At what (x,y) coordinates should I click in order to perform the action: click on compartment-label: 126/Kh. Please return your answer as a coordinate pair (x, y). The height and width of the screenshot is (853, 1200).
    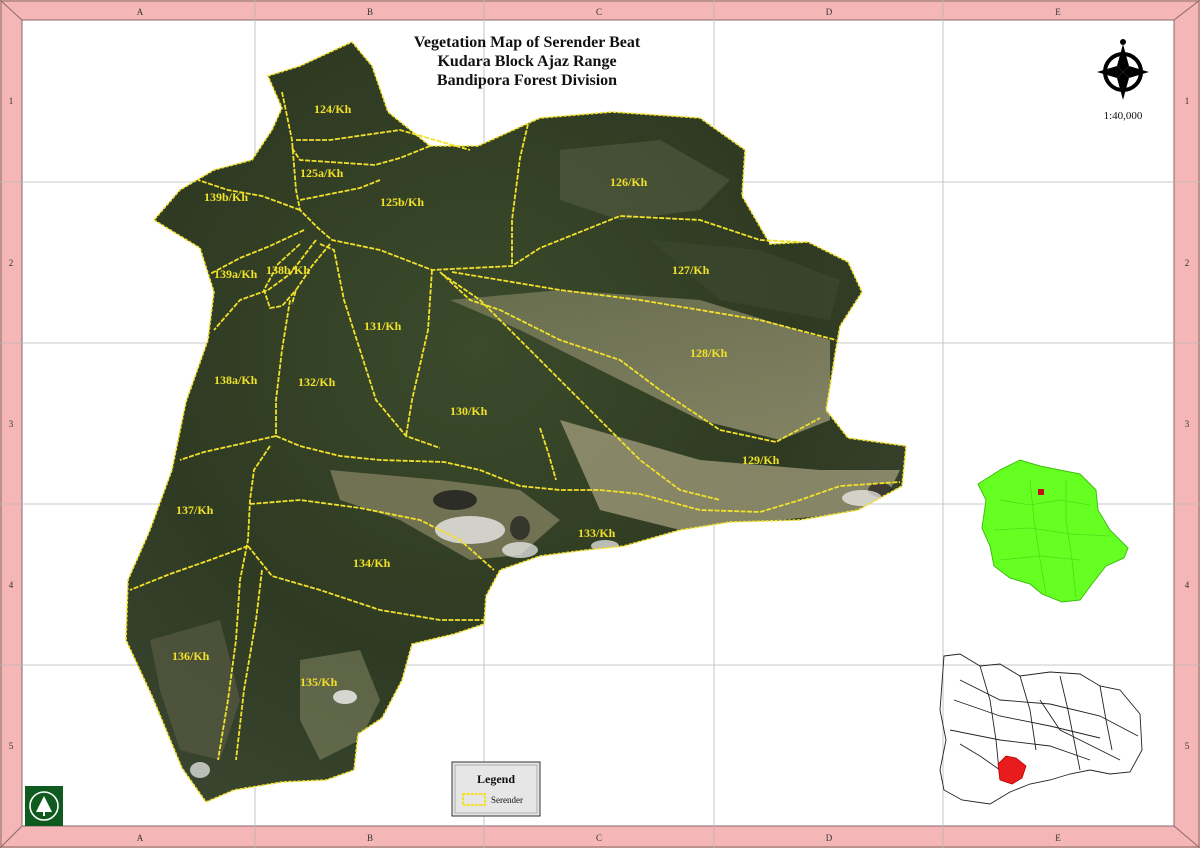
    Looking at the image, I should click on (629, 182).